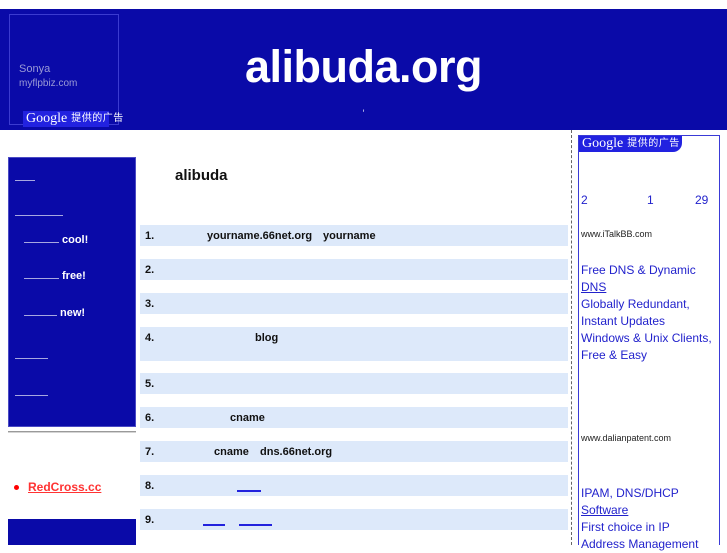 The width and height of the screenshot is (727, 553). I want to click on list-item: 1. yourname.66net.org yourname, so click(354, 235).